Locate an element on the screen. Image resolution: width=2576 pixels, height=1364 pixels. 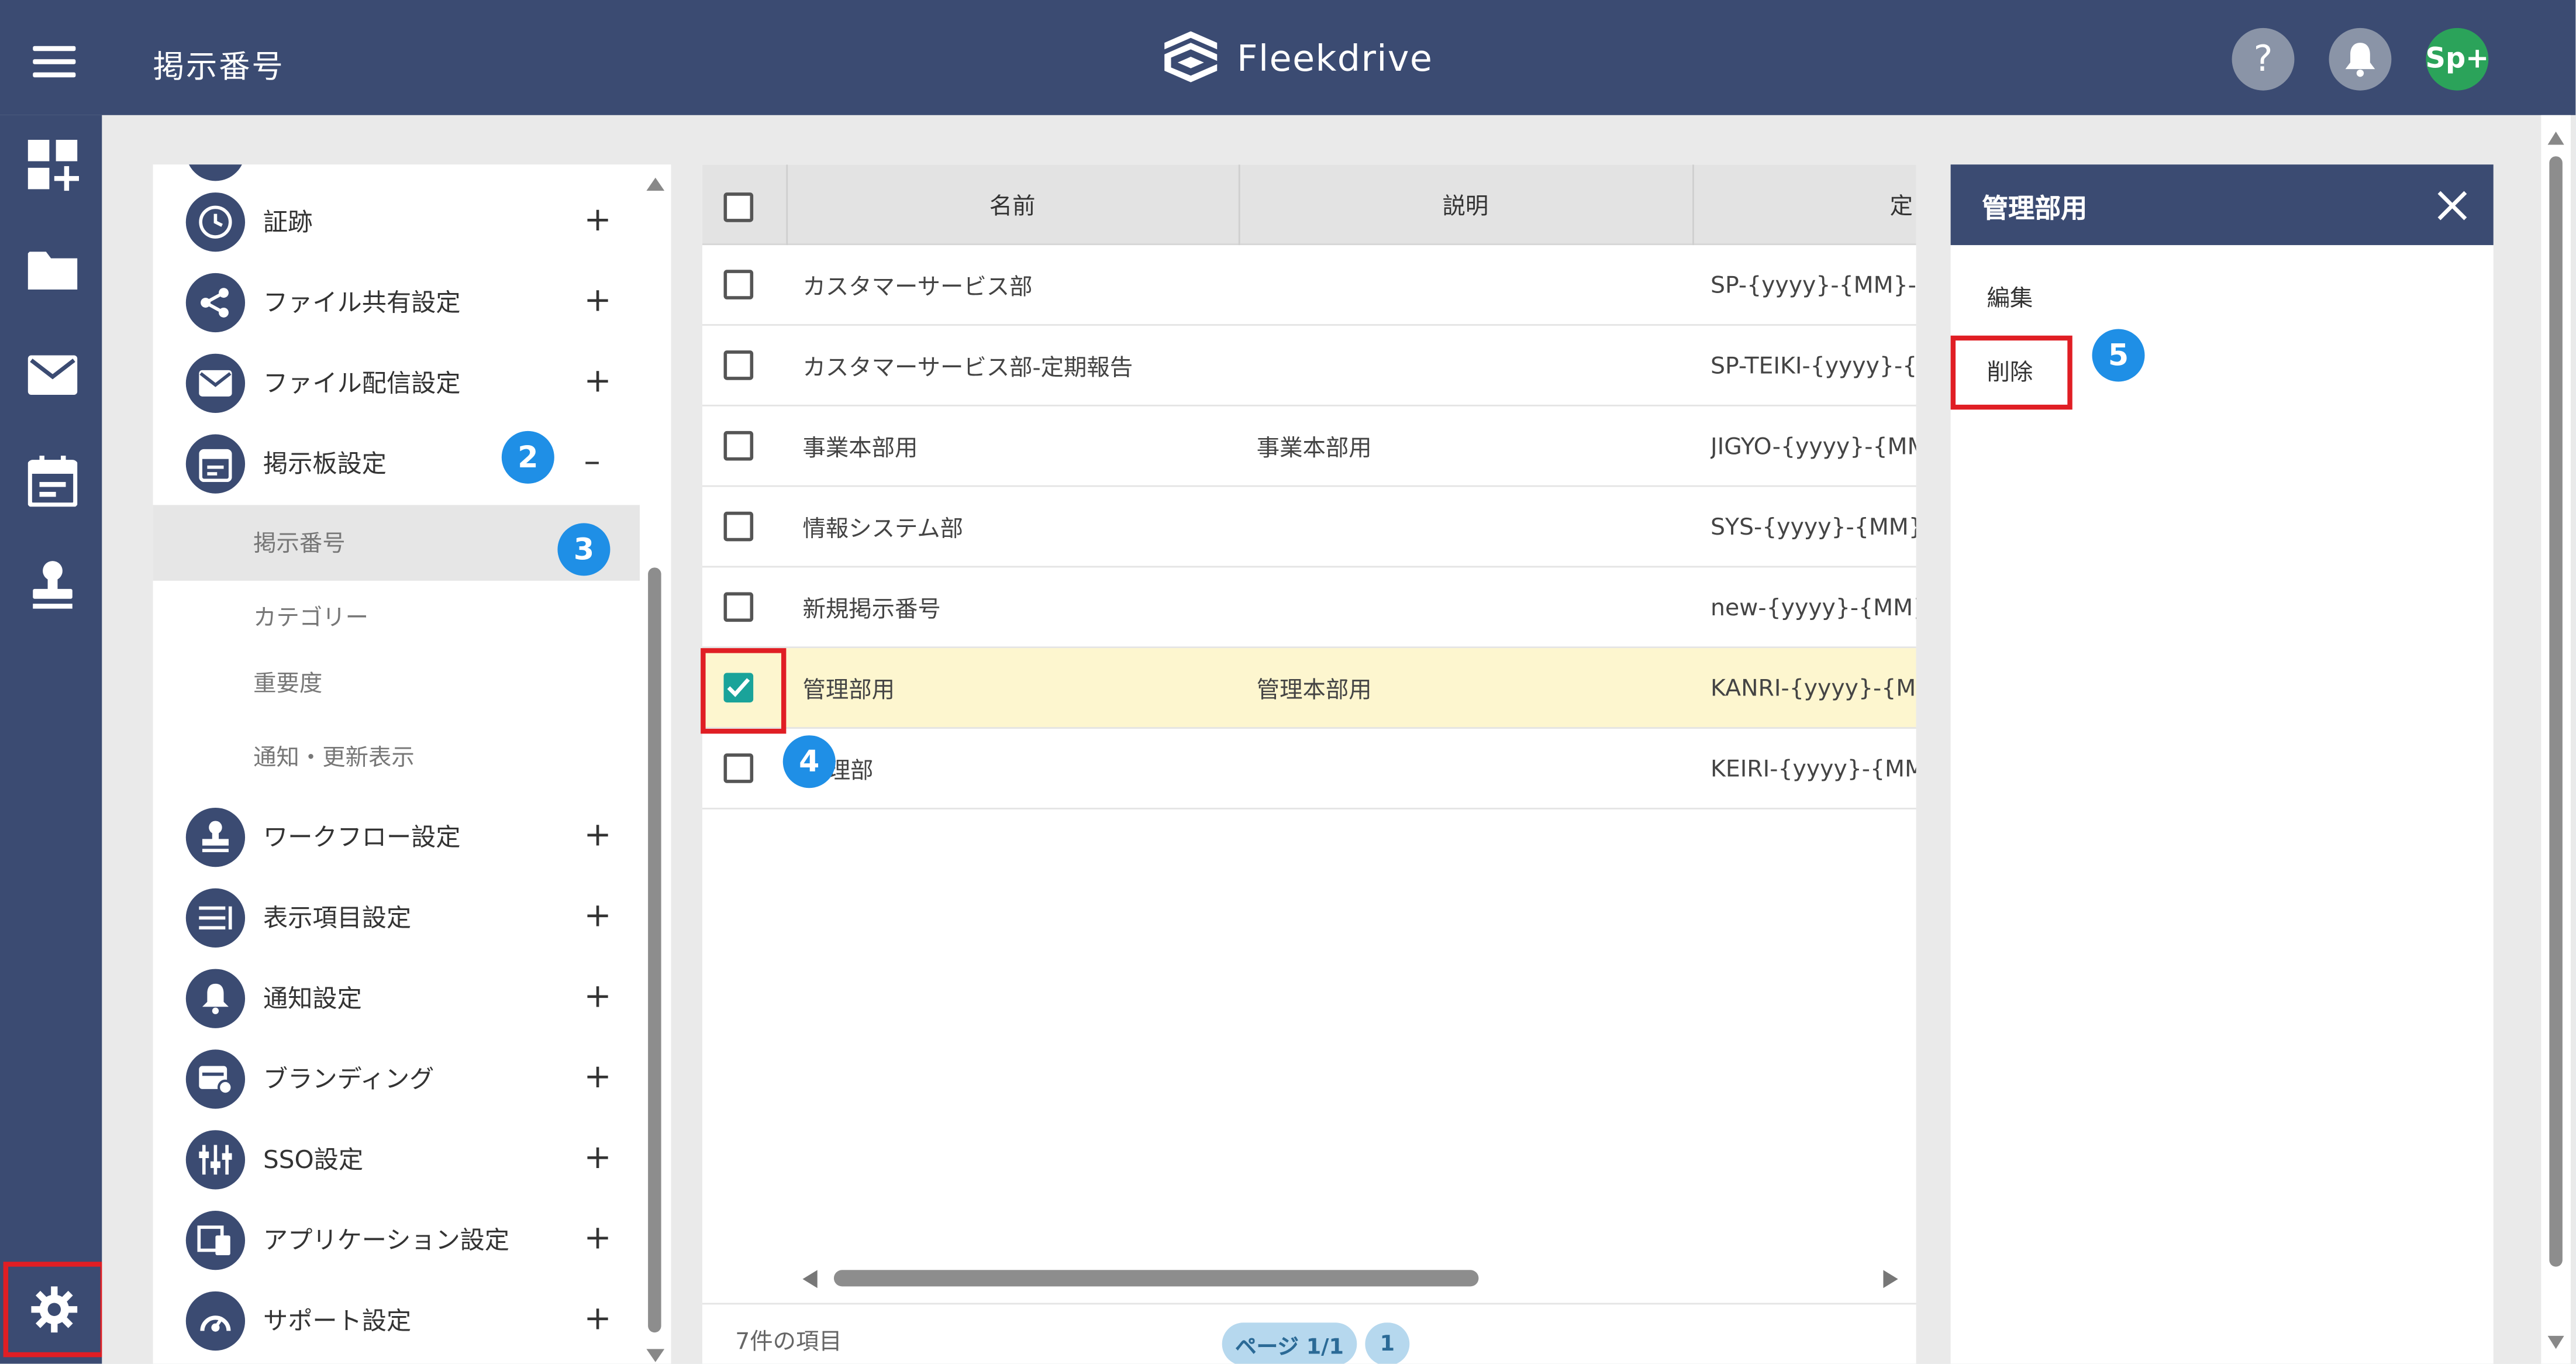
menu-item-label: ファイル配信設定 is located at coordinates (362, 383).